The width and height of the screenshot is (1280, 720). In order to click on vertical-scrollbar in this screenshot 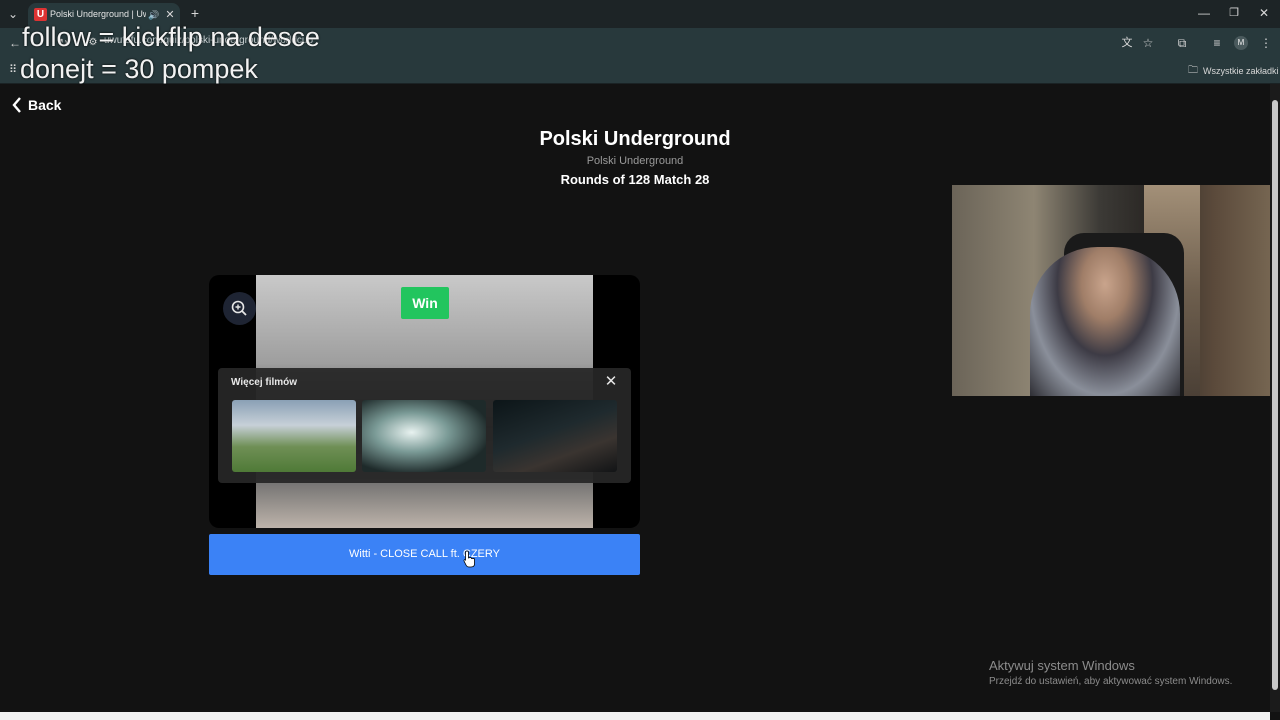, I will do `click(1275, 398)`.